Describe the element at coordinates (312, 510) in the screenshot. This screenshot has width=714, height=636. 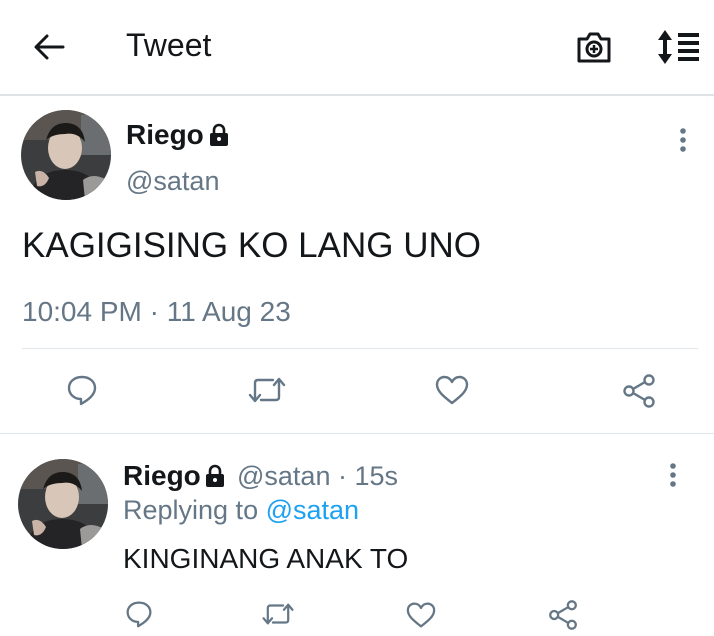
I see `replying-to-handle: @satan` at that location.